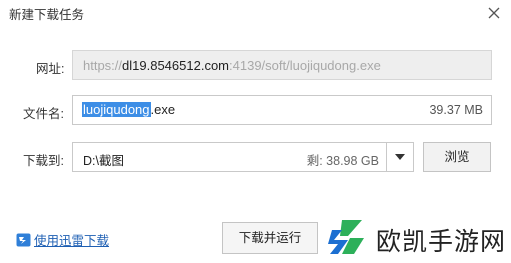 The image size is (511, 263). Describe the element at coordinates (71, 241) in the screenshot. I see `use-xunlei-download-link: 使用迅雷下载` at that location.